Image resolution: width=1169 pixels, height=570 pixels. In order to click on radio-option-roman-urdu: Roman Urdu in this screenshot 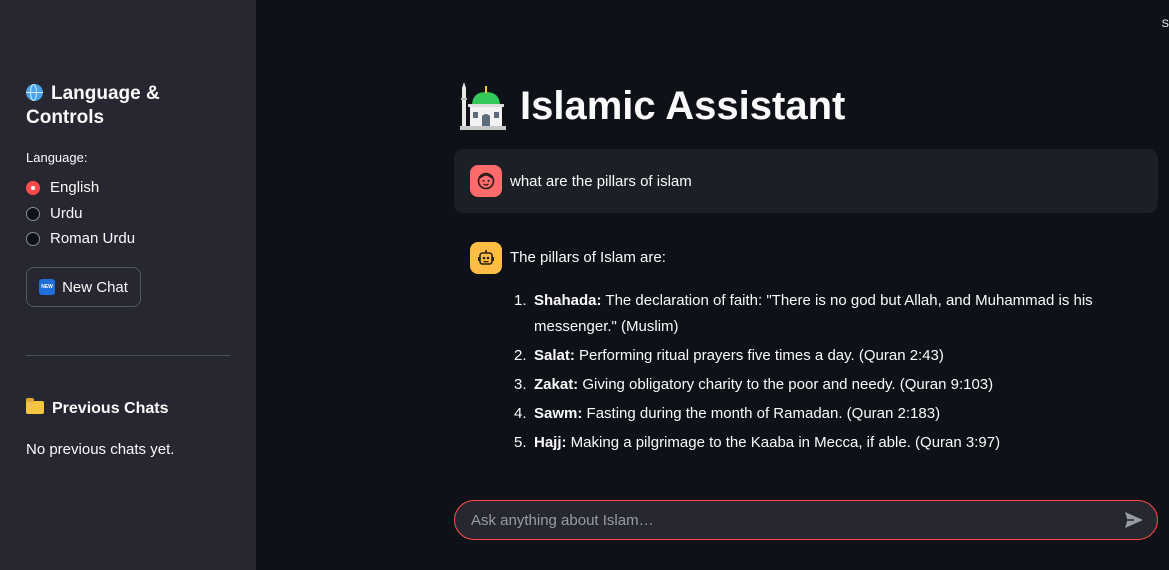, I will do `click(80, 238)`.